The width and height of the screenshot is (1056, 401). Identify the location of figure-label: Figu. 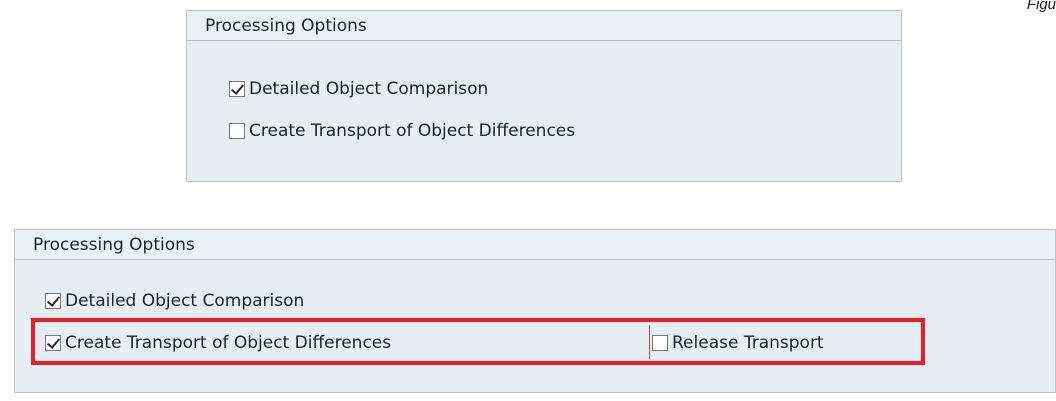
(1041, 6).